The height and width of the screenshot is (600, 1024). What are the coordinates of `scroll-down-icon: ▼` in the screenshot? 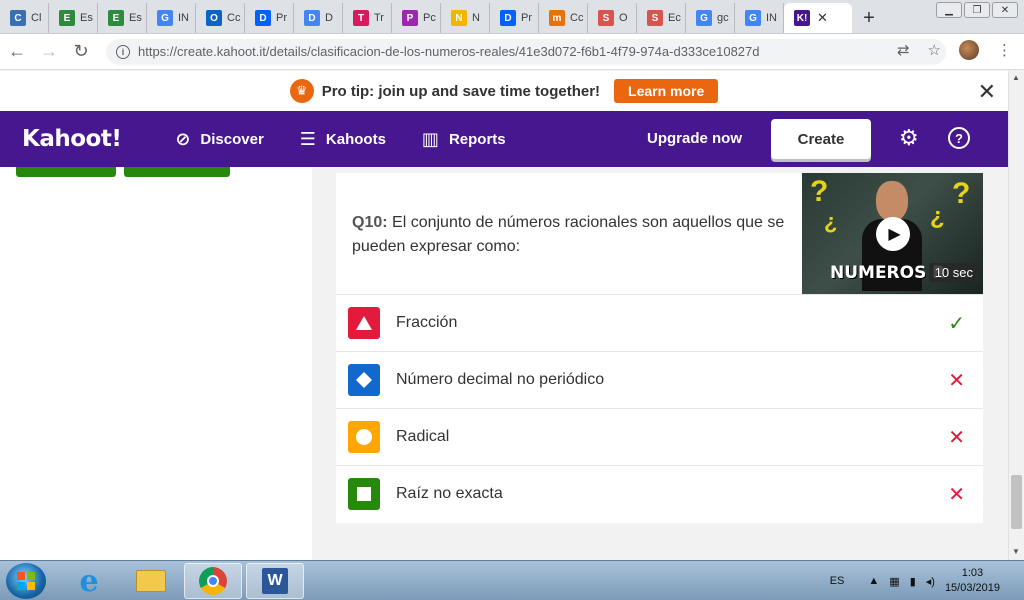 It's located at (1016, 551).